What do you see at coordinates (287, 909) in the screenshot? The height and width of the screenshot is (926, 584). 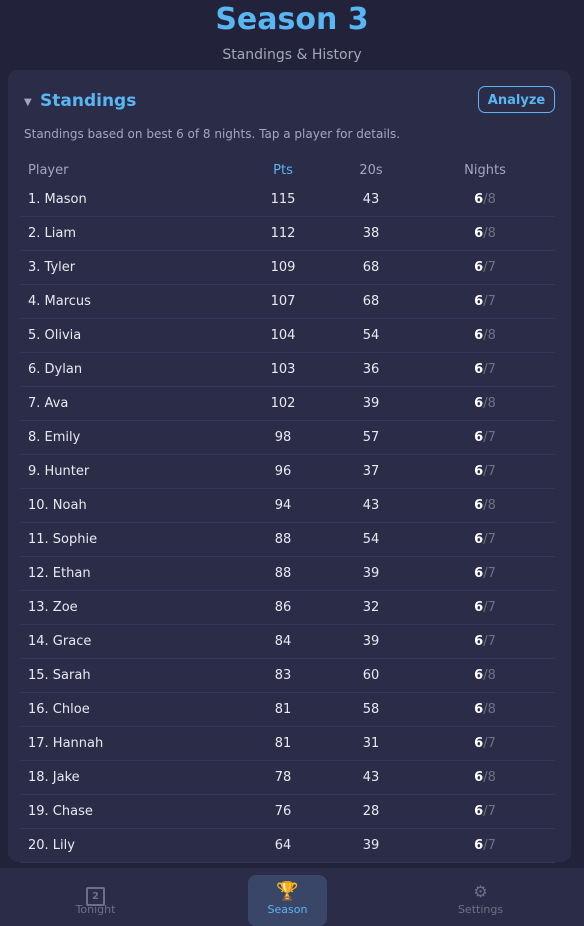 I see `tab-season-label: Season` at bounding box center [287, 909].